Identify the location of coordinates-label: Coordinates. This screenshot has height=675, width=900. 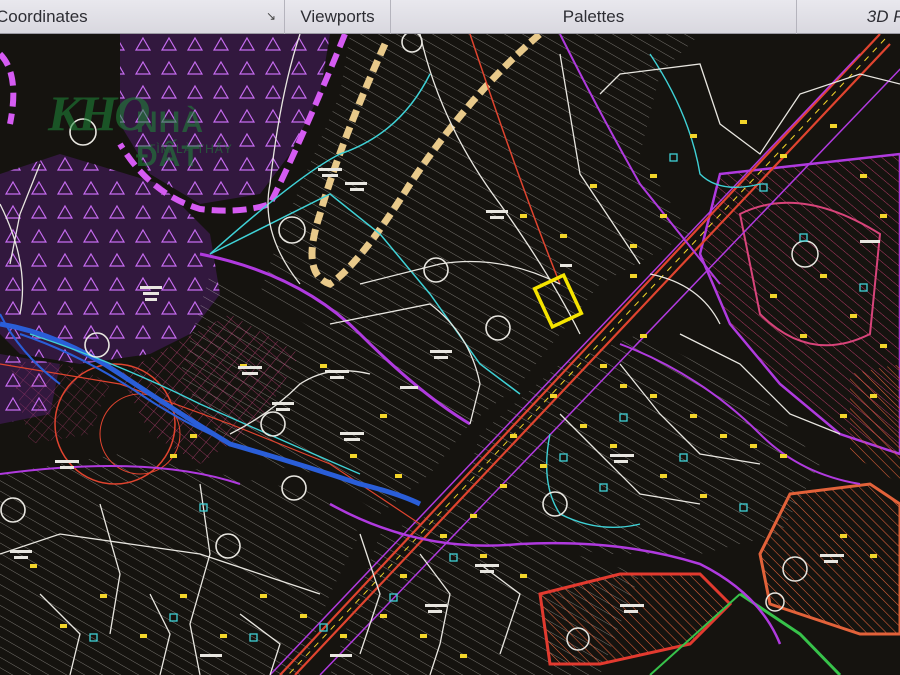
(44, 16).